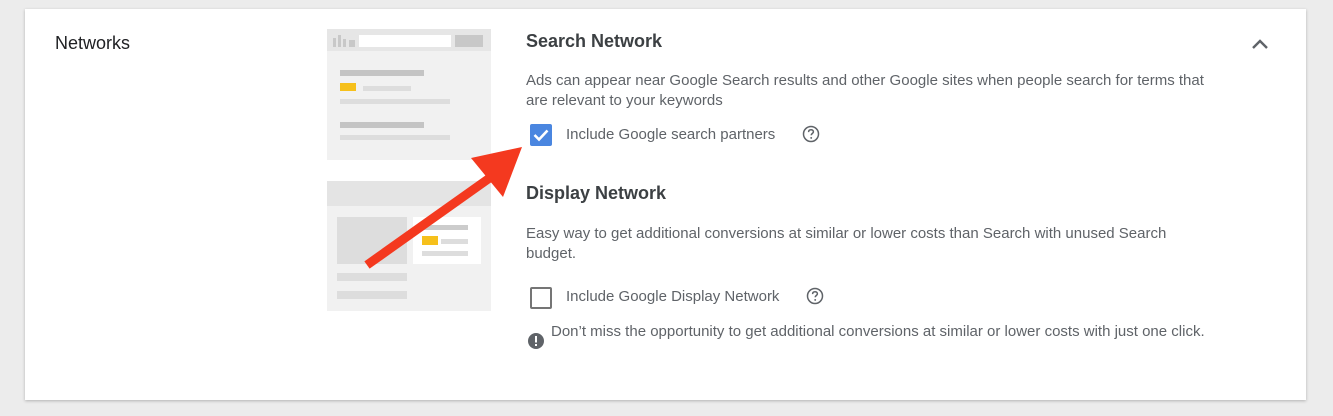 The height and width of the screenshot is (416, 1333). I want to click on search-partners-checkbox, so click(541, 135).